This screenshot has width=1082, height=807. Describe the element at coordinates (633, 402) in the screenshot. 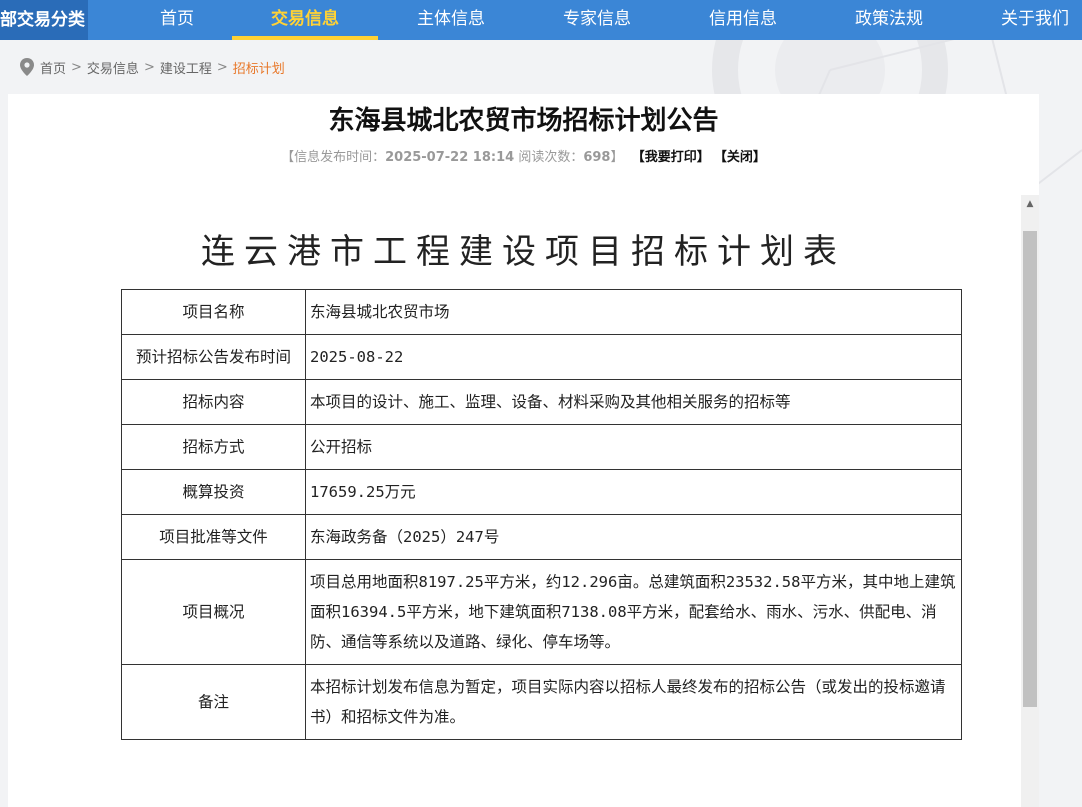

I see `row-value: 本项目的设计、施工、监理、设备、材料采购及其他相关服务的招标等` at that location.